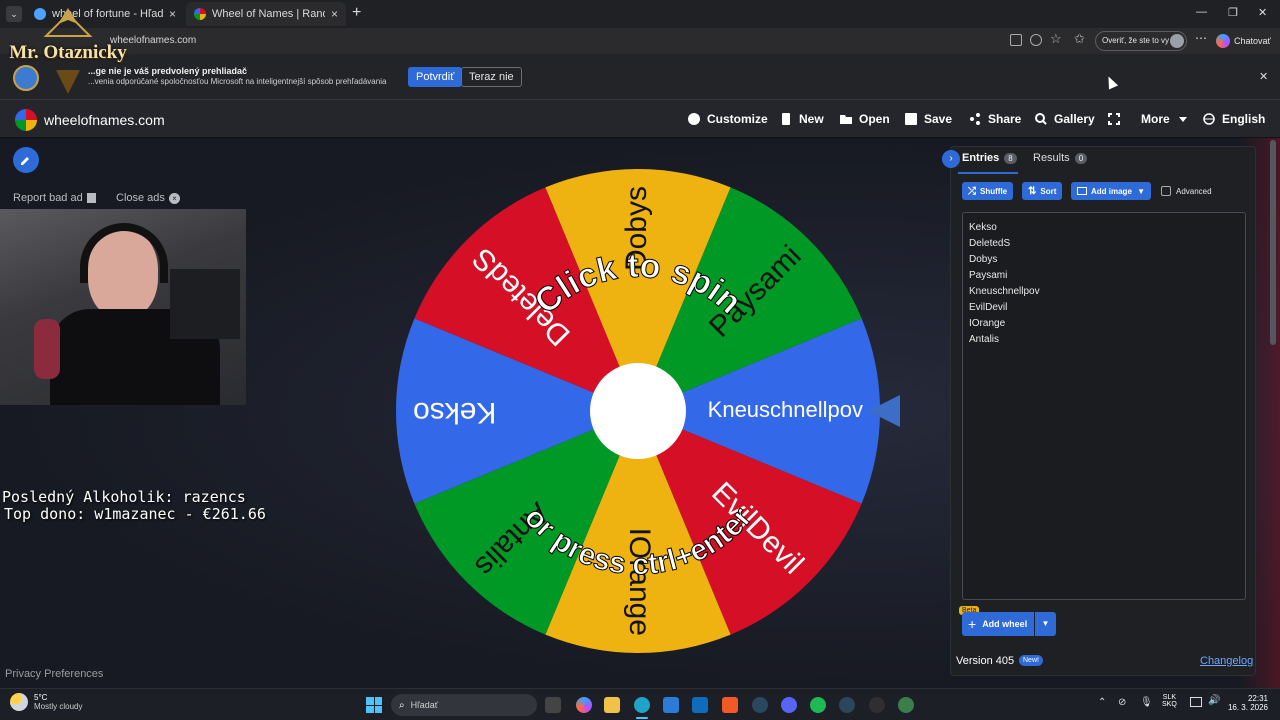 This screenshot has width=1280, height=720. I want to click on maximize-button: ❐, so click(1233, 12).